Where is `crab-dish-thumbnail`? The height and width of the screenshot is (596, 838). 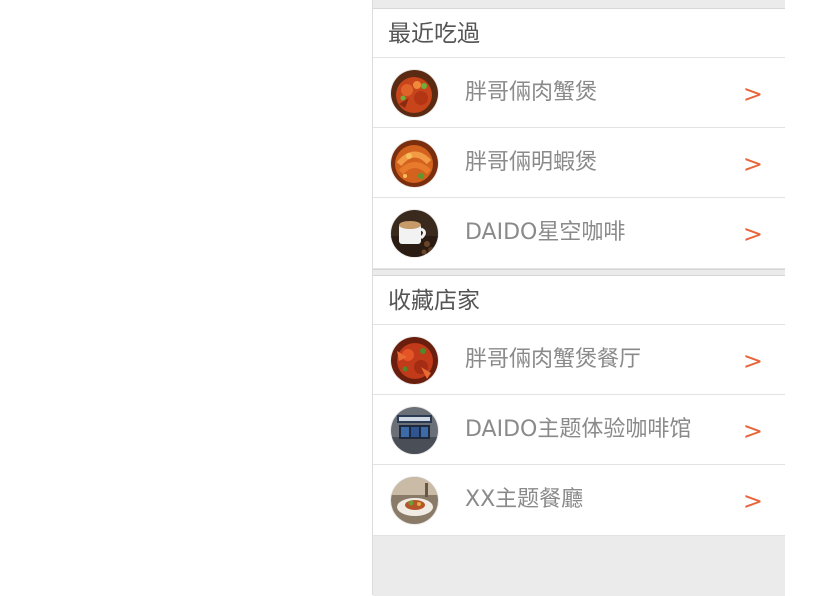 crab-dish-thumbnail is located at coordinates (414, 360).